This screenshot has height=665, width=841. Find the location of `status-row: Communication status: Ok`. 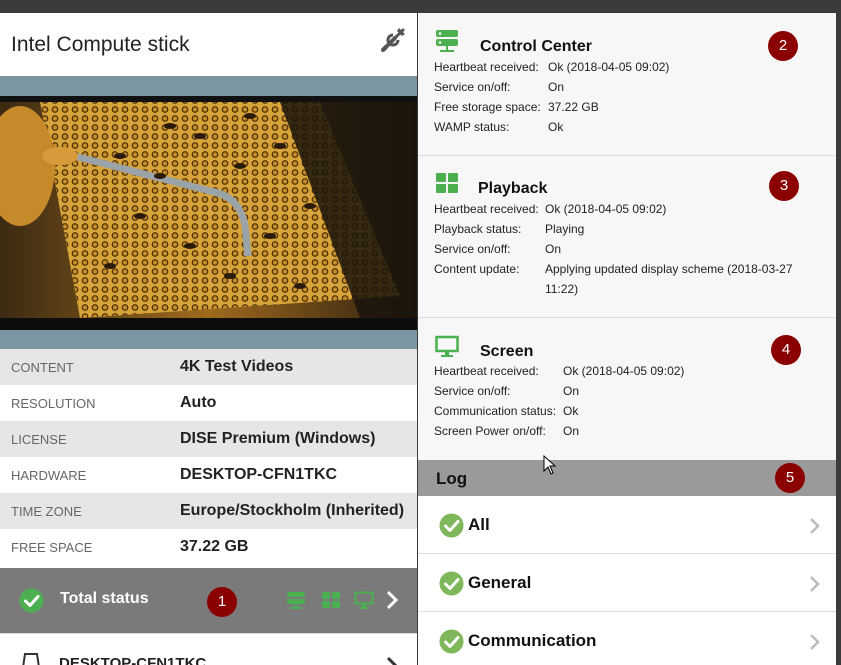

status-row: Communication status: Ok is located at coordinates (506, 411).